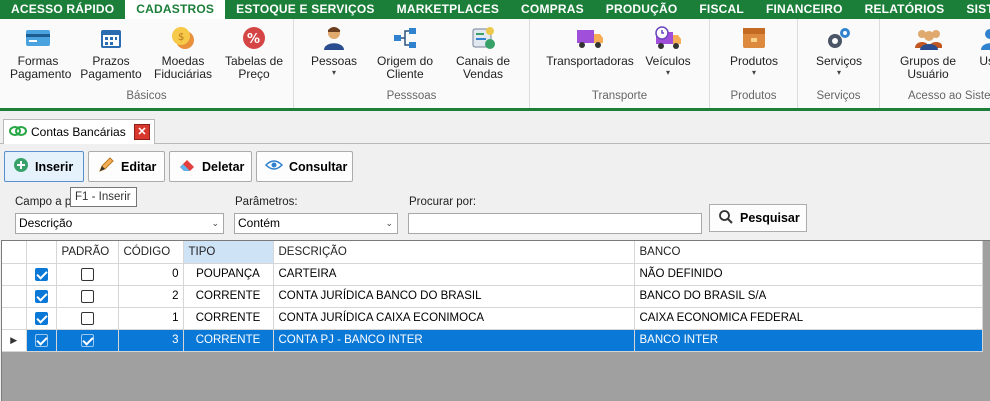 The height and width of the screenshot is (401, 990). What do you see at coordinates (183, 52) in the screenshot?
I see `moedas-fiduciarias-button: $ Moedas Fiduciárias` at bounding box center [183, 52].